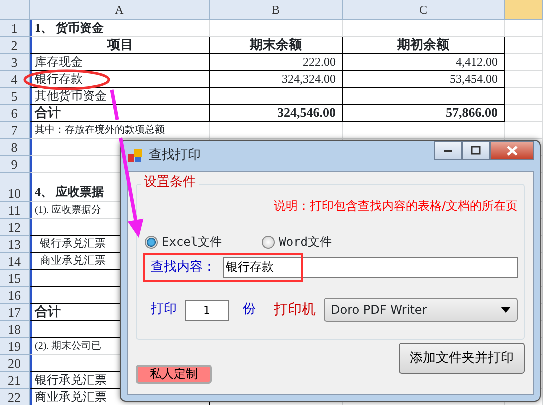 The image size is (543, 405). I want to click on row-header: 5, so click(15, 96).